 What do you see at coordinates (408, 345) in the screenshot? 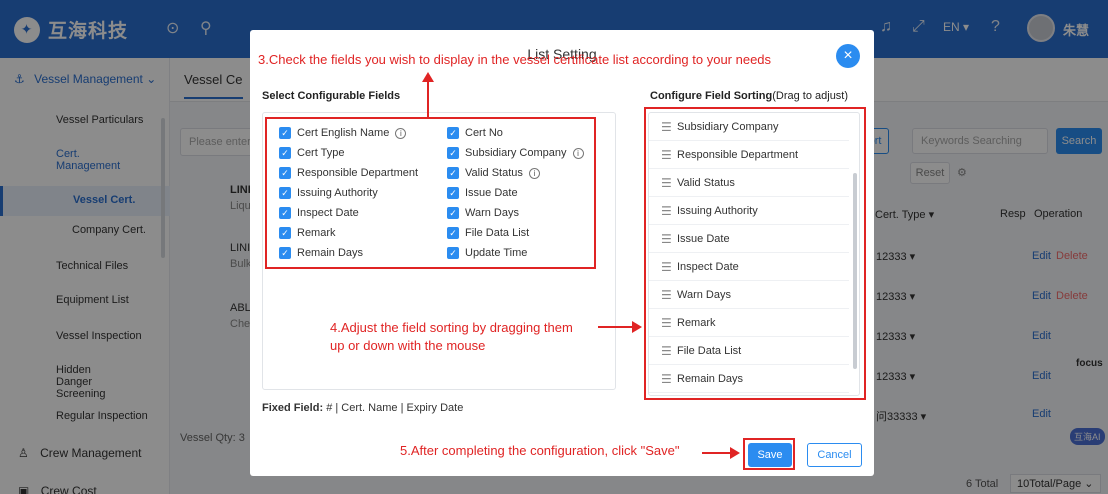
I see `annotation-step-4-line2: up or down with the mouse` at bounding box center [408, 345].